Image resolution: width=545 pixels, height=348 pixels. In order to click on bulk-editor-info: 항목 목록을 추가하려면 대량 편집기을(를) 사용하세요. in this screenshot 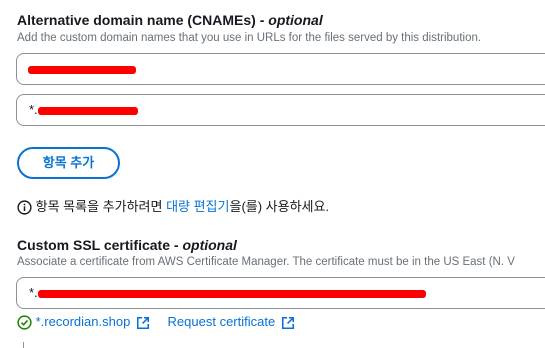, I will do `click(173, 205)`.